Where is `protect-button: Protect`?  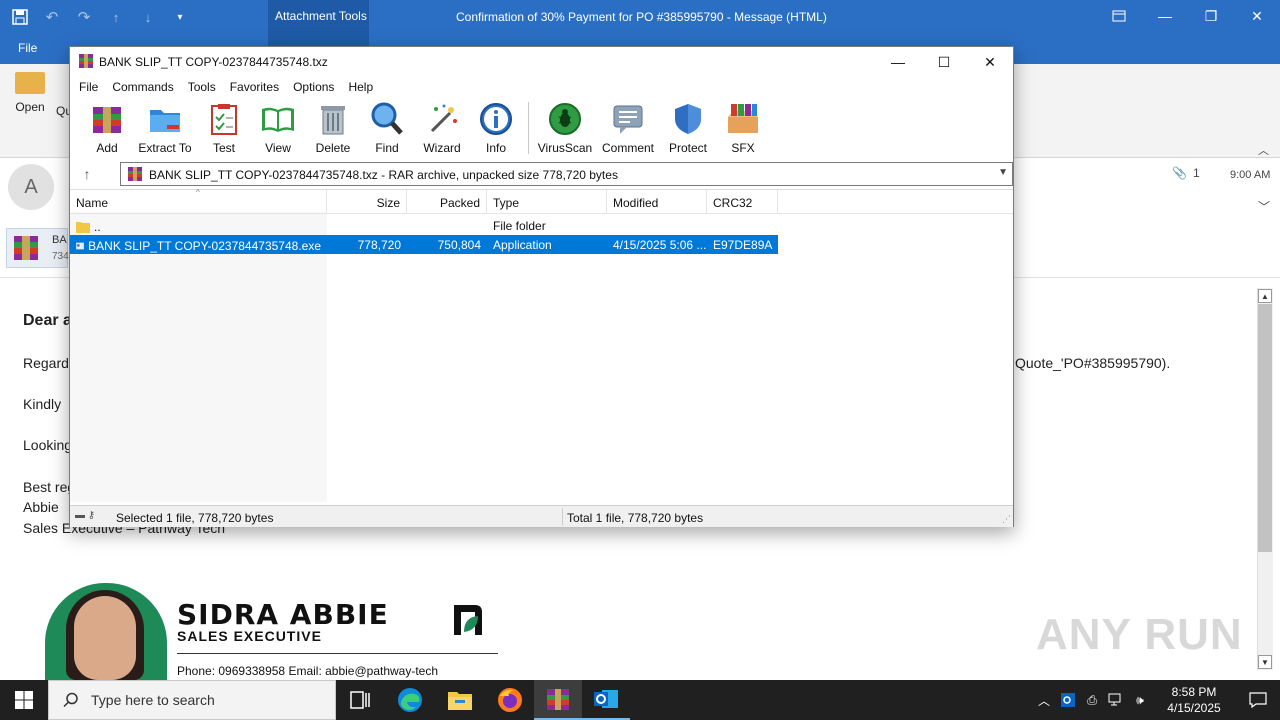 protect-button: Protect is located at coordinates (688, 128).